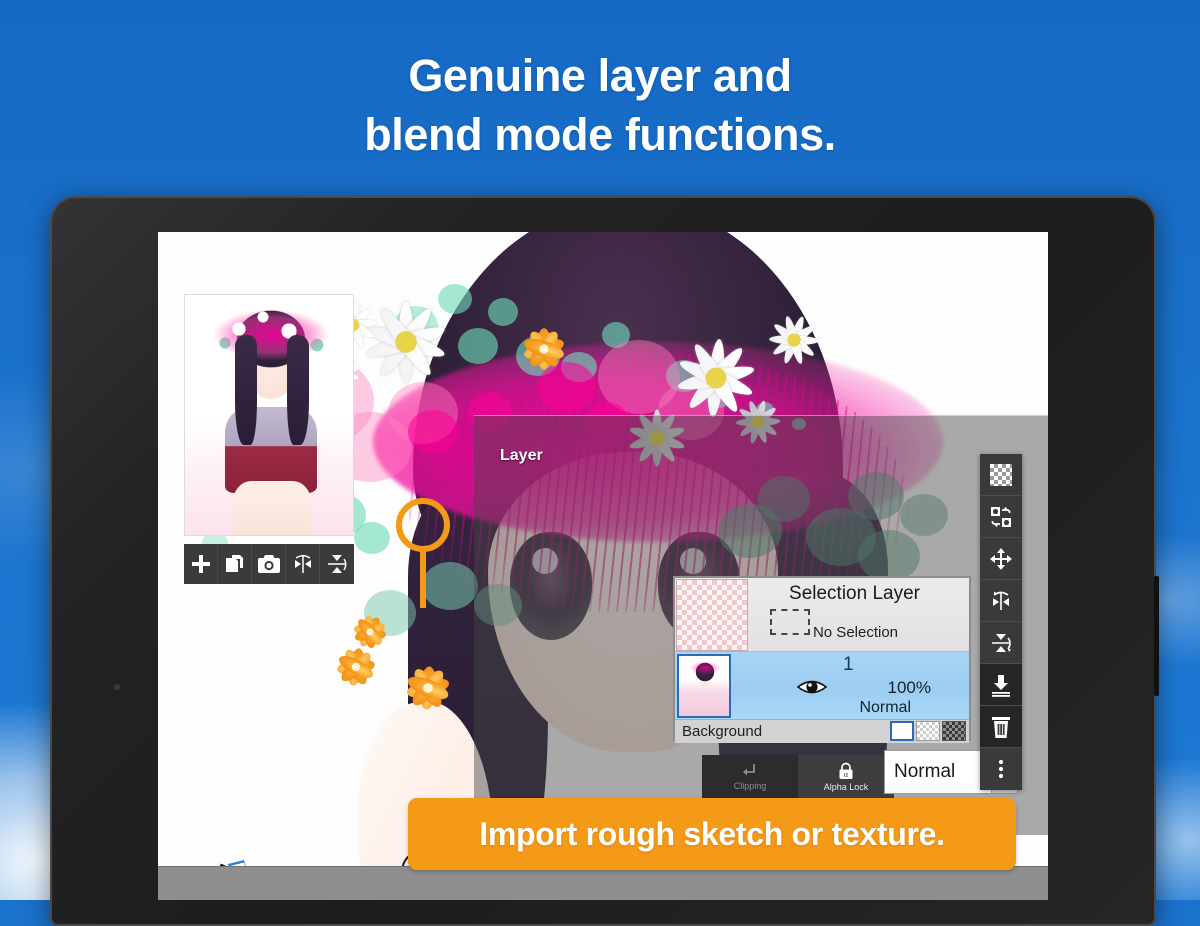  Describe the element at coordinates (521, 455) in the screenshot. I see `layer-panel-title: Layer` at that location.